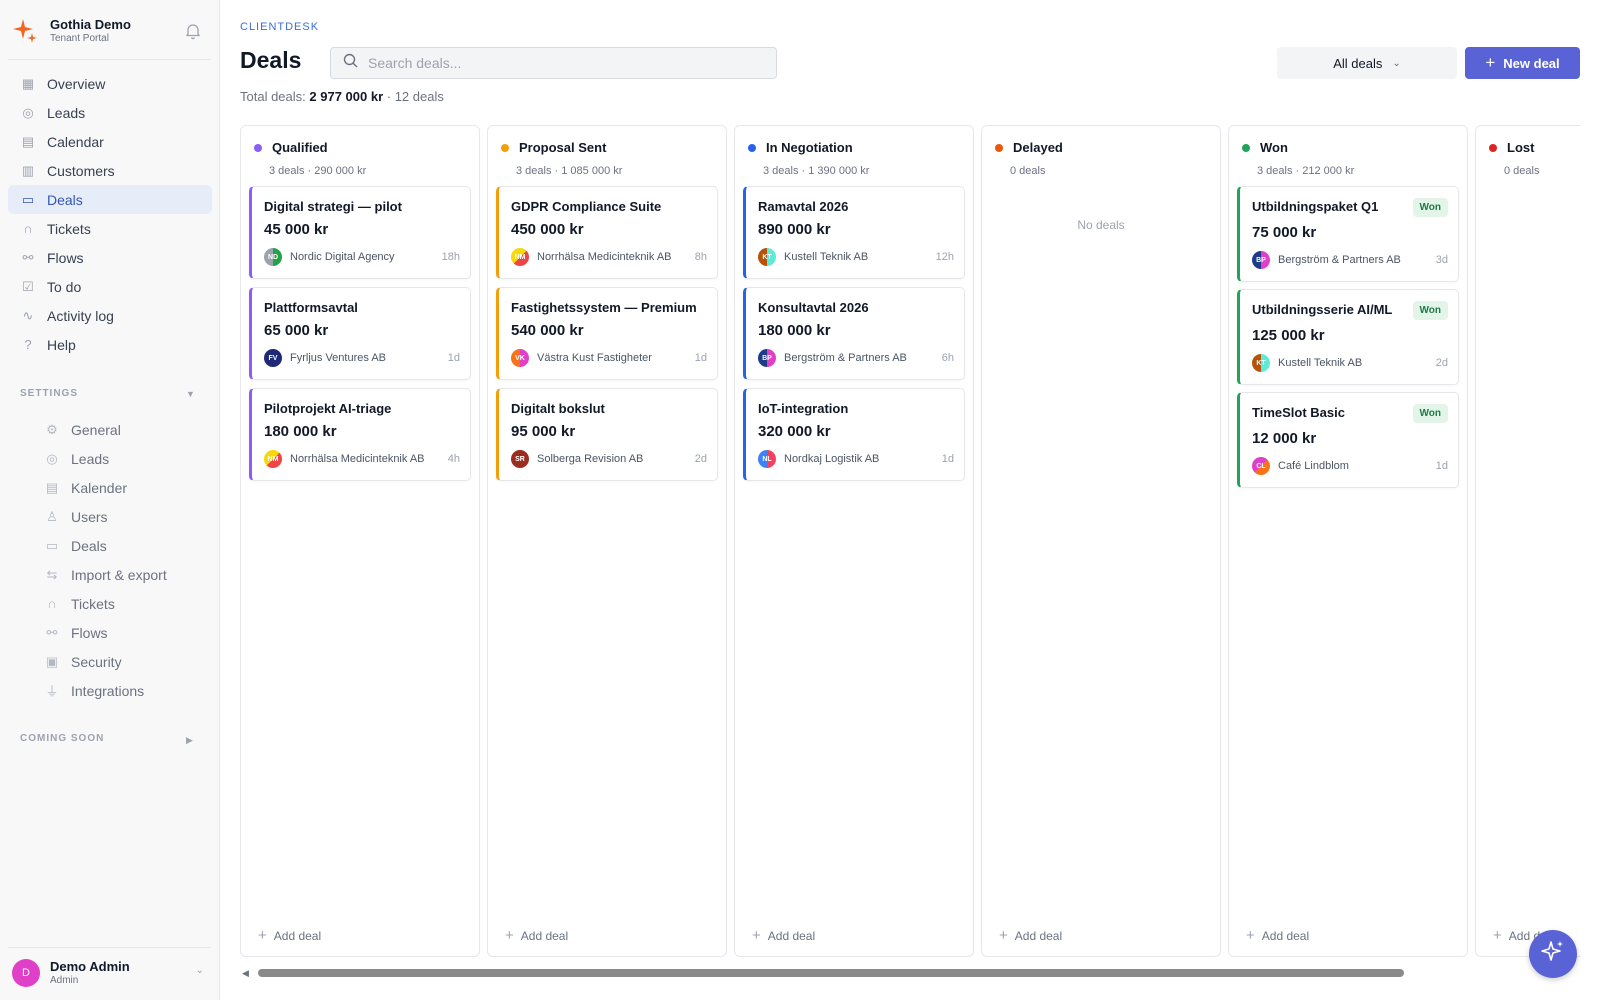 The height and width of the screenshot is (1000, 1600). What do you see at coordinates (90, 24) in the screenshot?
I see `brand-name: Gothia Demo` at bounding box center [90, 24].